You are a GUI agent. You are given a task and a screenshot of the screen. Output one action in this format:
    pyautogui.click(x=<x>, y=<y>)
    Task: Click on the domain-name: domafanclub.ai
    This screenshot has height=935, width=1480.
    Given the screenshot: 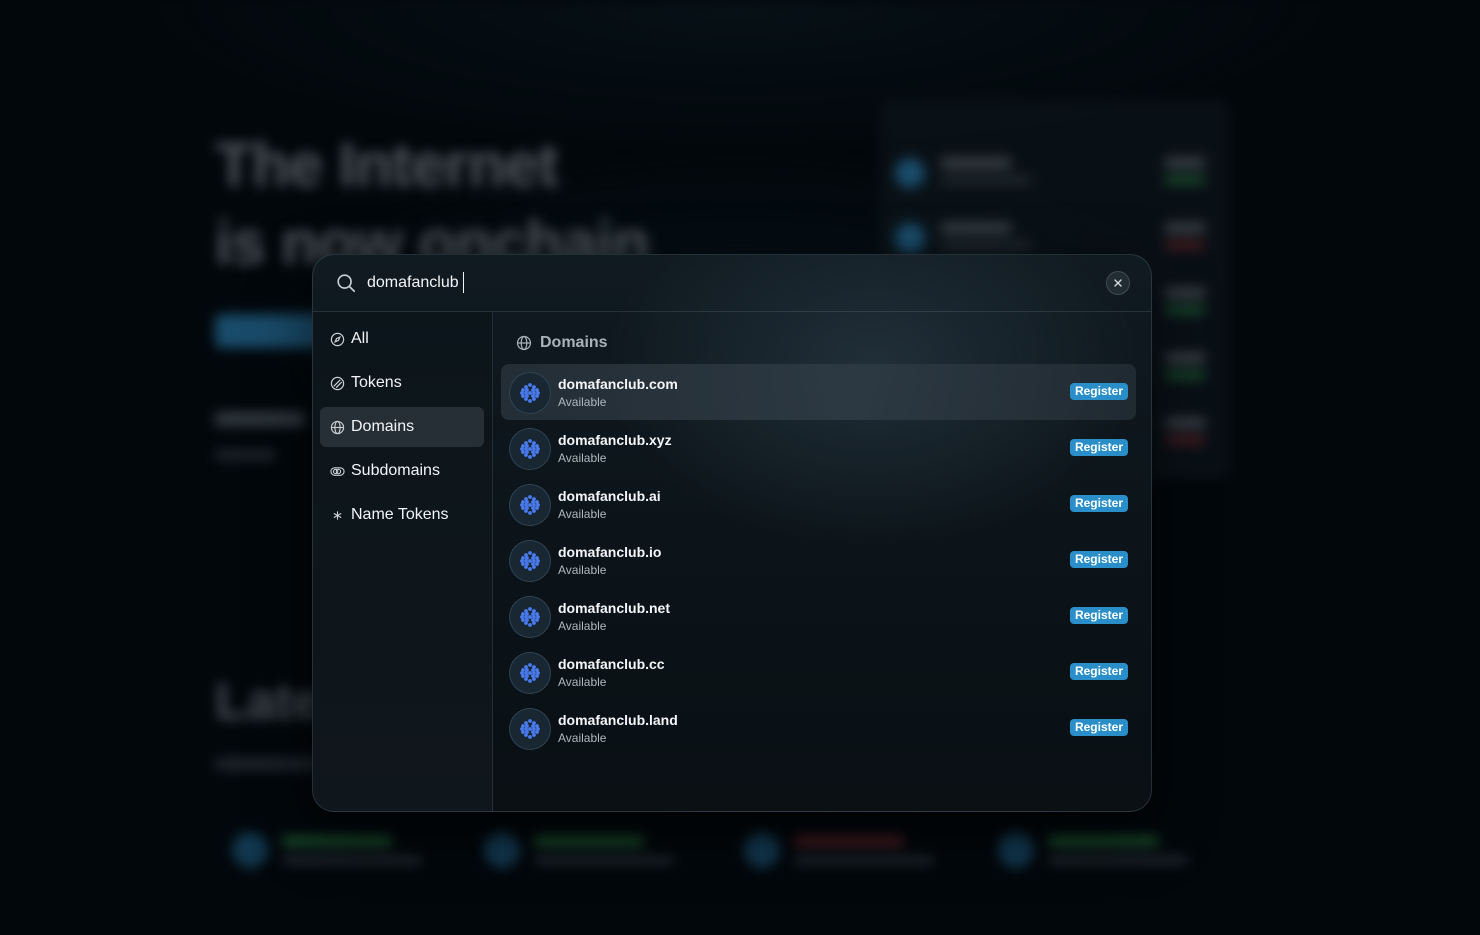 What is the action you would take?
    pyautogui.click(x=609, y=496)
    